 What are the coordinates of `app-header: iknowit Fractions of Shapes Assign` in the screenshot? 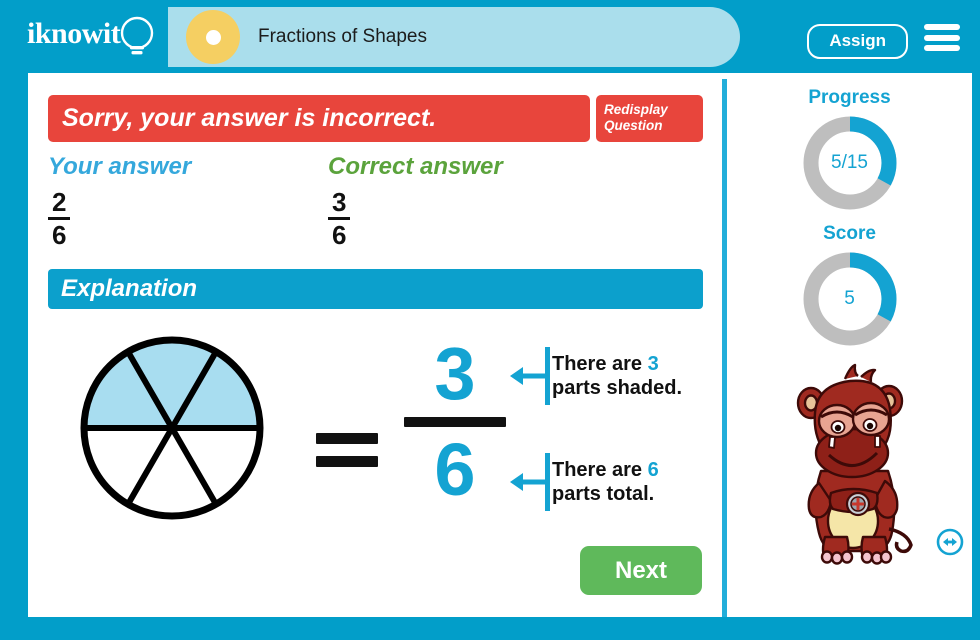 It's located at (490, 36).